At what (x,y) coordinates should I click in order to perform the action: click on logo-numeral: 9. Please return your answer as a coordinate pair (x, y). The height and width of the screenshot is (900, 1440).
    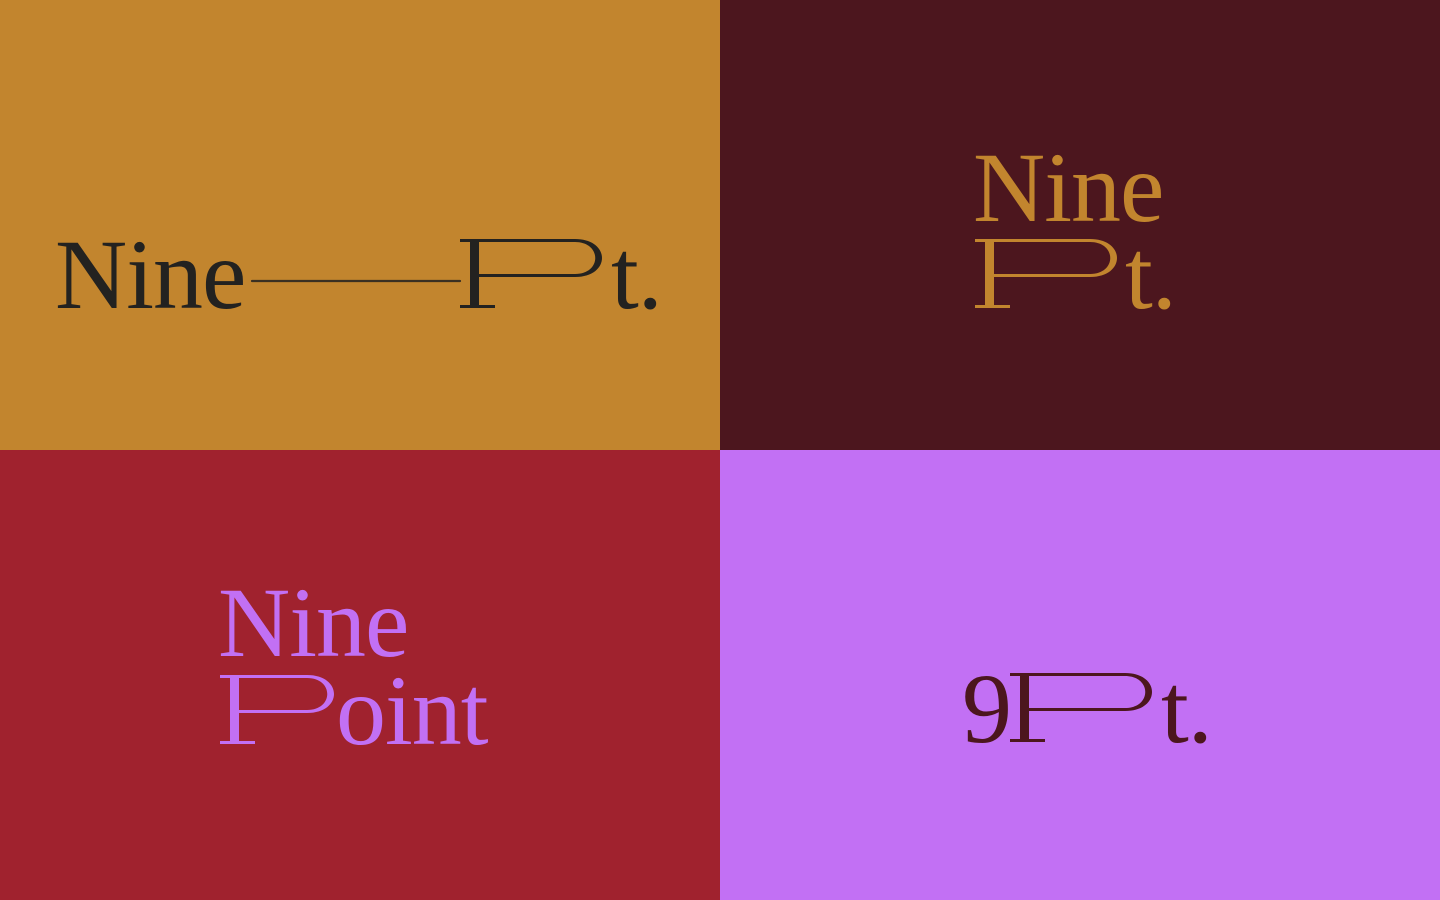
    Looking at the image, I should click on (986, 708).